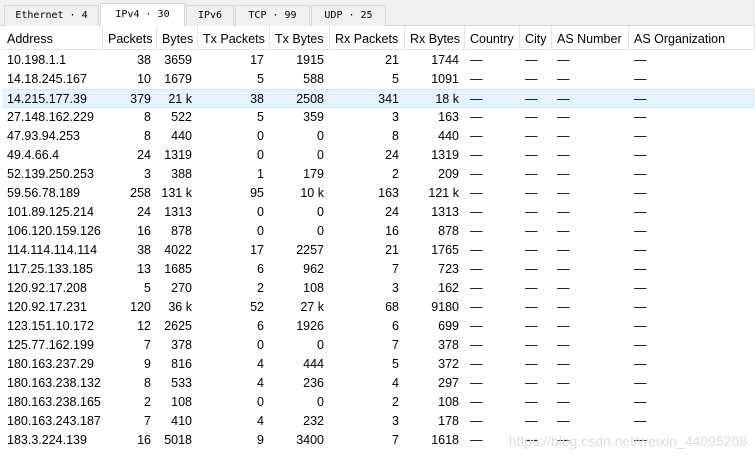  I want to click on tab-tcp: TCP · 99, so click(272, 15).